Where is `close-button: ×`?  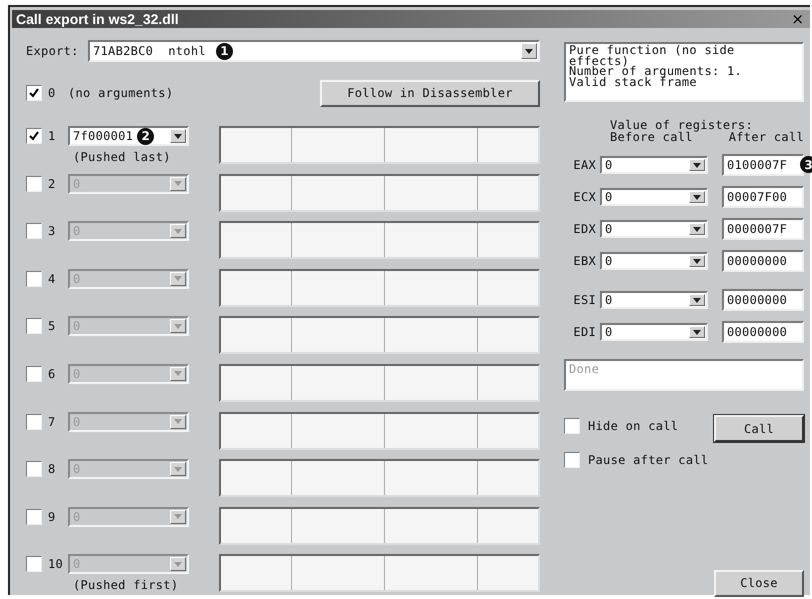 close-button: × is located at coordinates (797, 19).